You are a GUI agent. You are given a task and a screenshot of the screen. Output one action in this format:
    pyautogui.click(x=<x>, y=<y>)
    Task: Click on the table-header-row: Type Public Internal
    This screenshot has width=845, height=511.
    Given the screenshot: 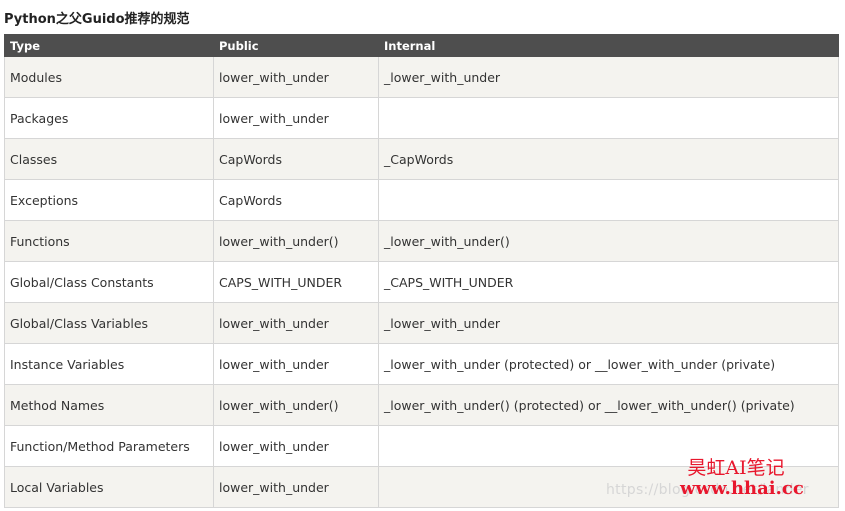 What is the action you would take?
    pyautogui.click(x=421, y=45)
    